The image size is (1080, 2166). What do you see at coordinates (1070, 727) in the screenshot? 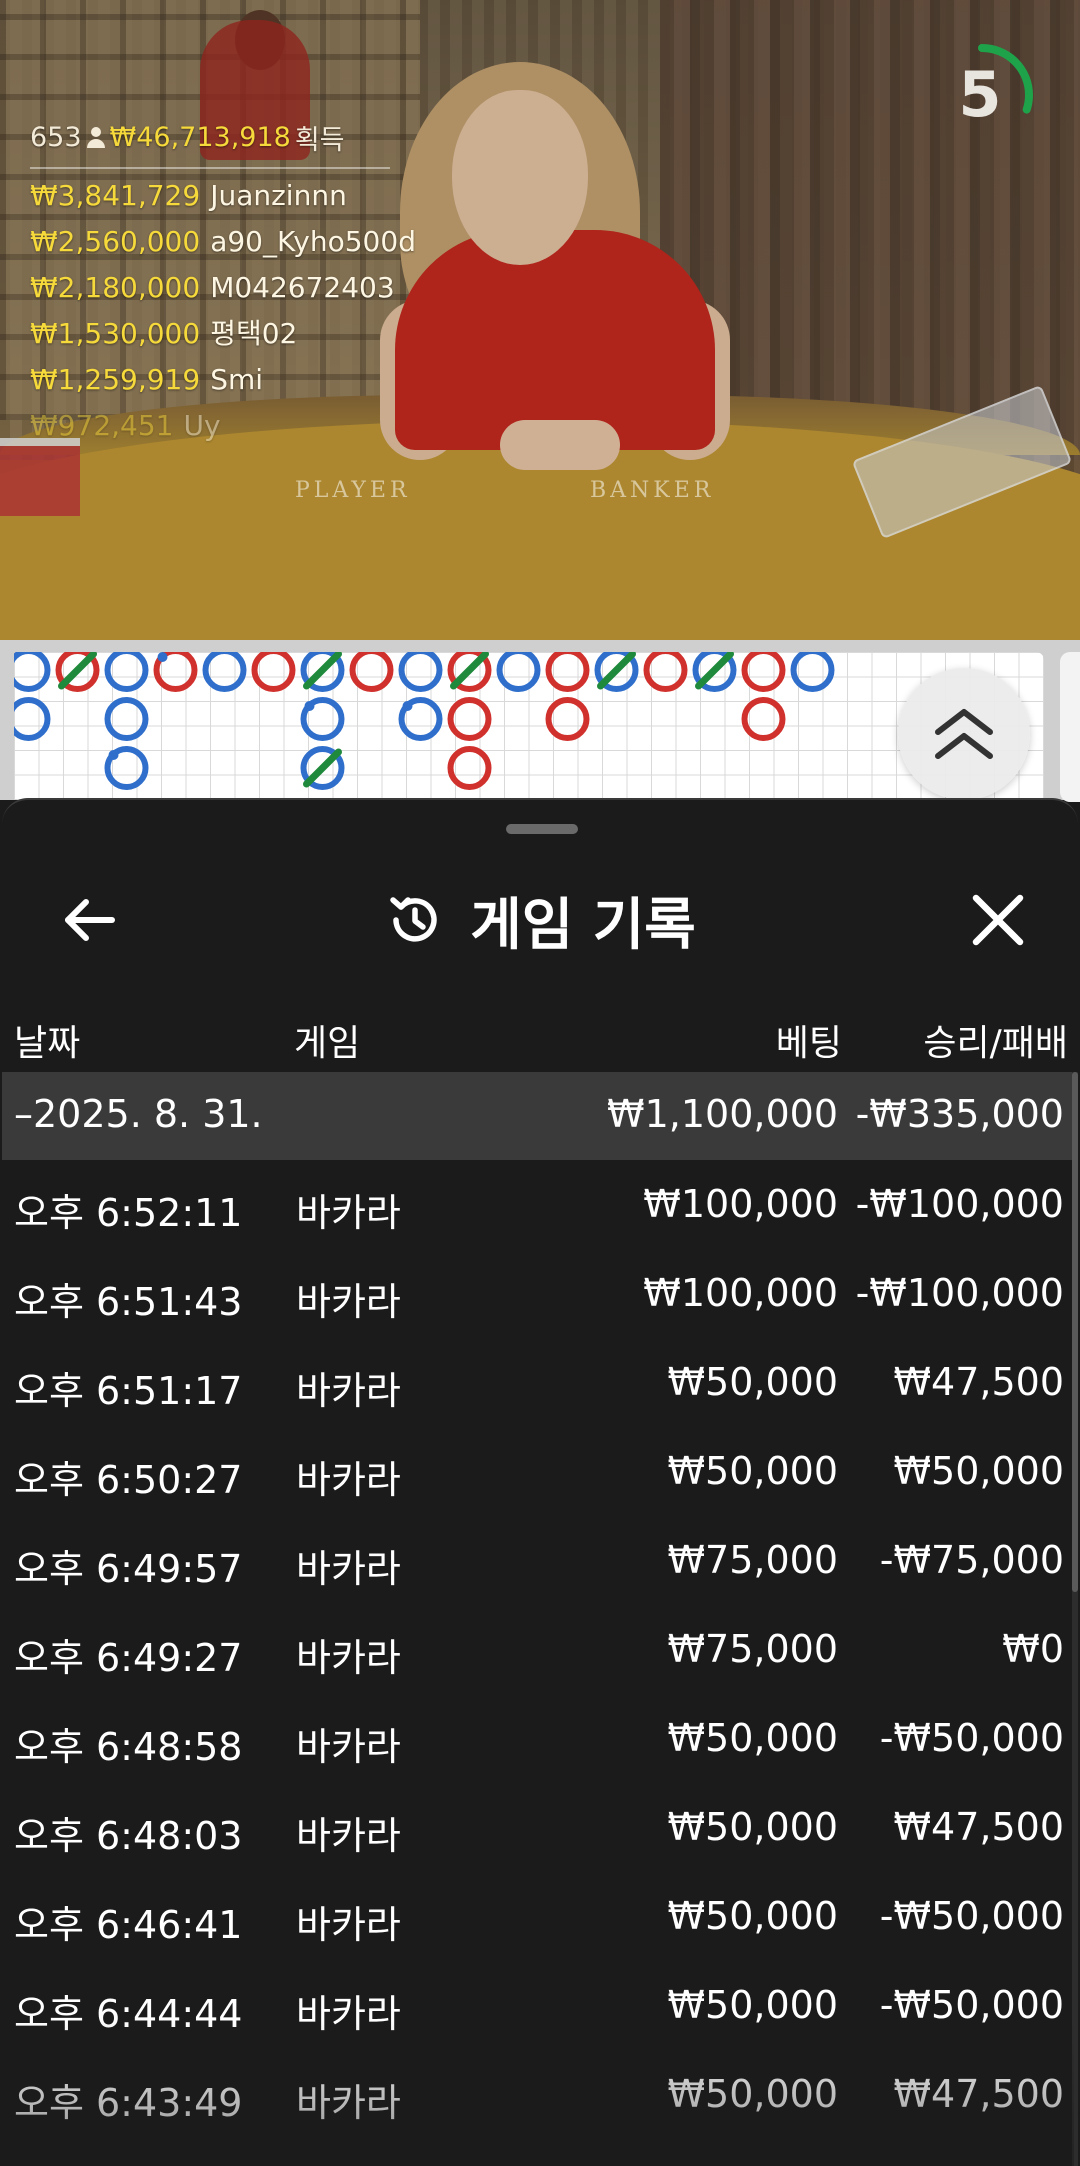
I see `side-road-edge` at bounding box center [1070, 727].